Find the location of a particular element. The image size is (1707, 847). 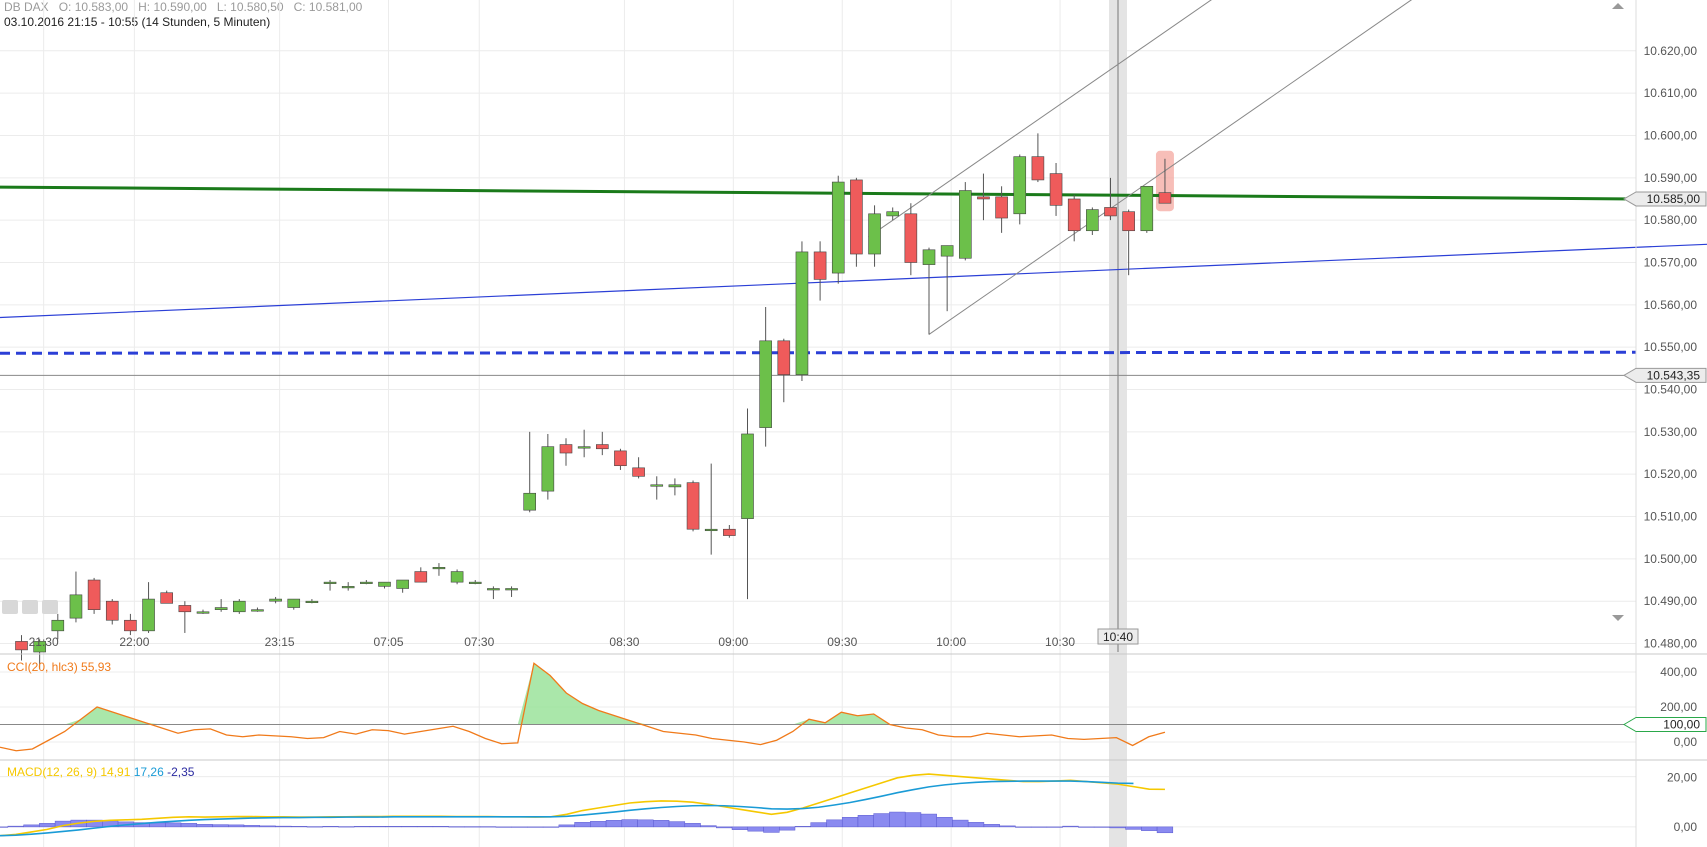

price-tick-label: 10.490,00 is located at coordinates (1671, 601).